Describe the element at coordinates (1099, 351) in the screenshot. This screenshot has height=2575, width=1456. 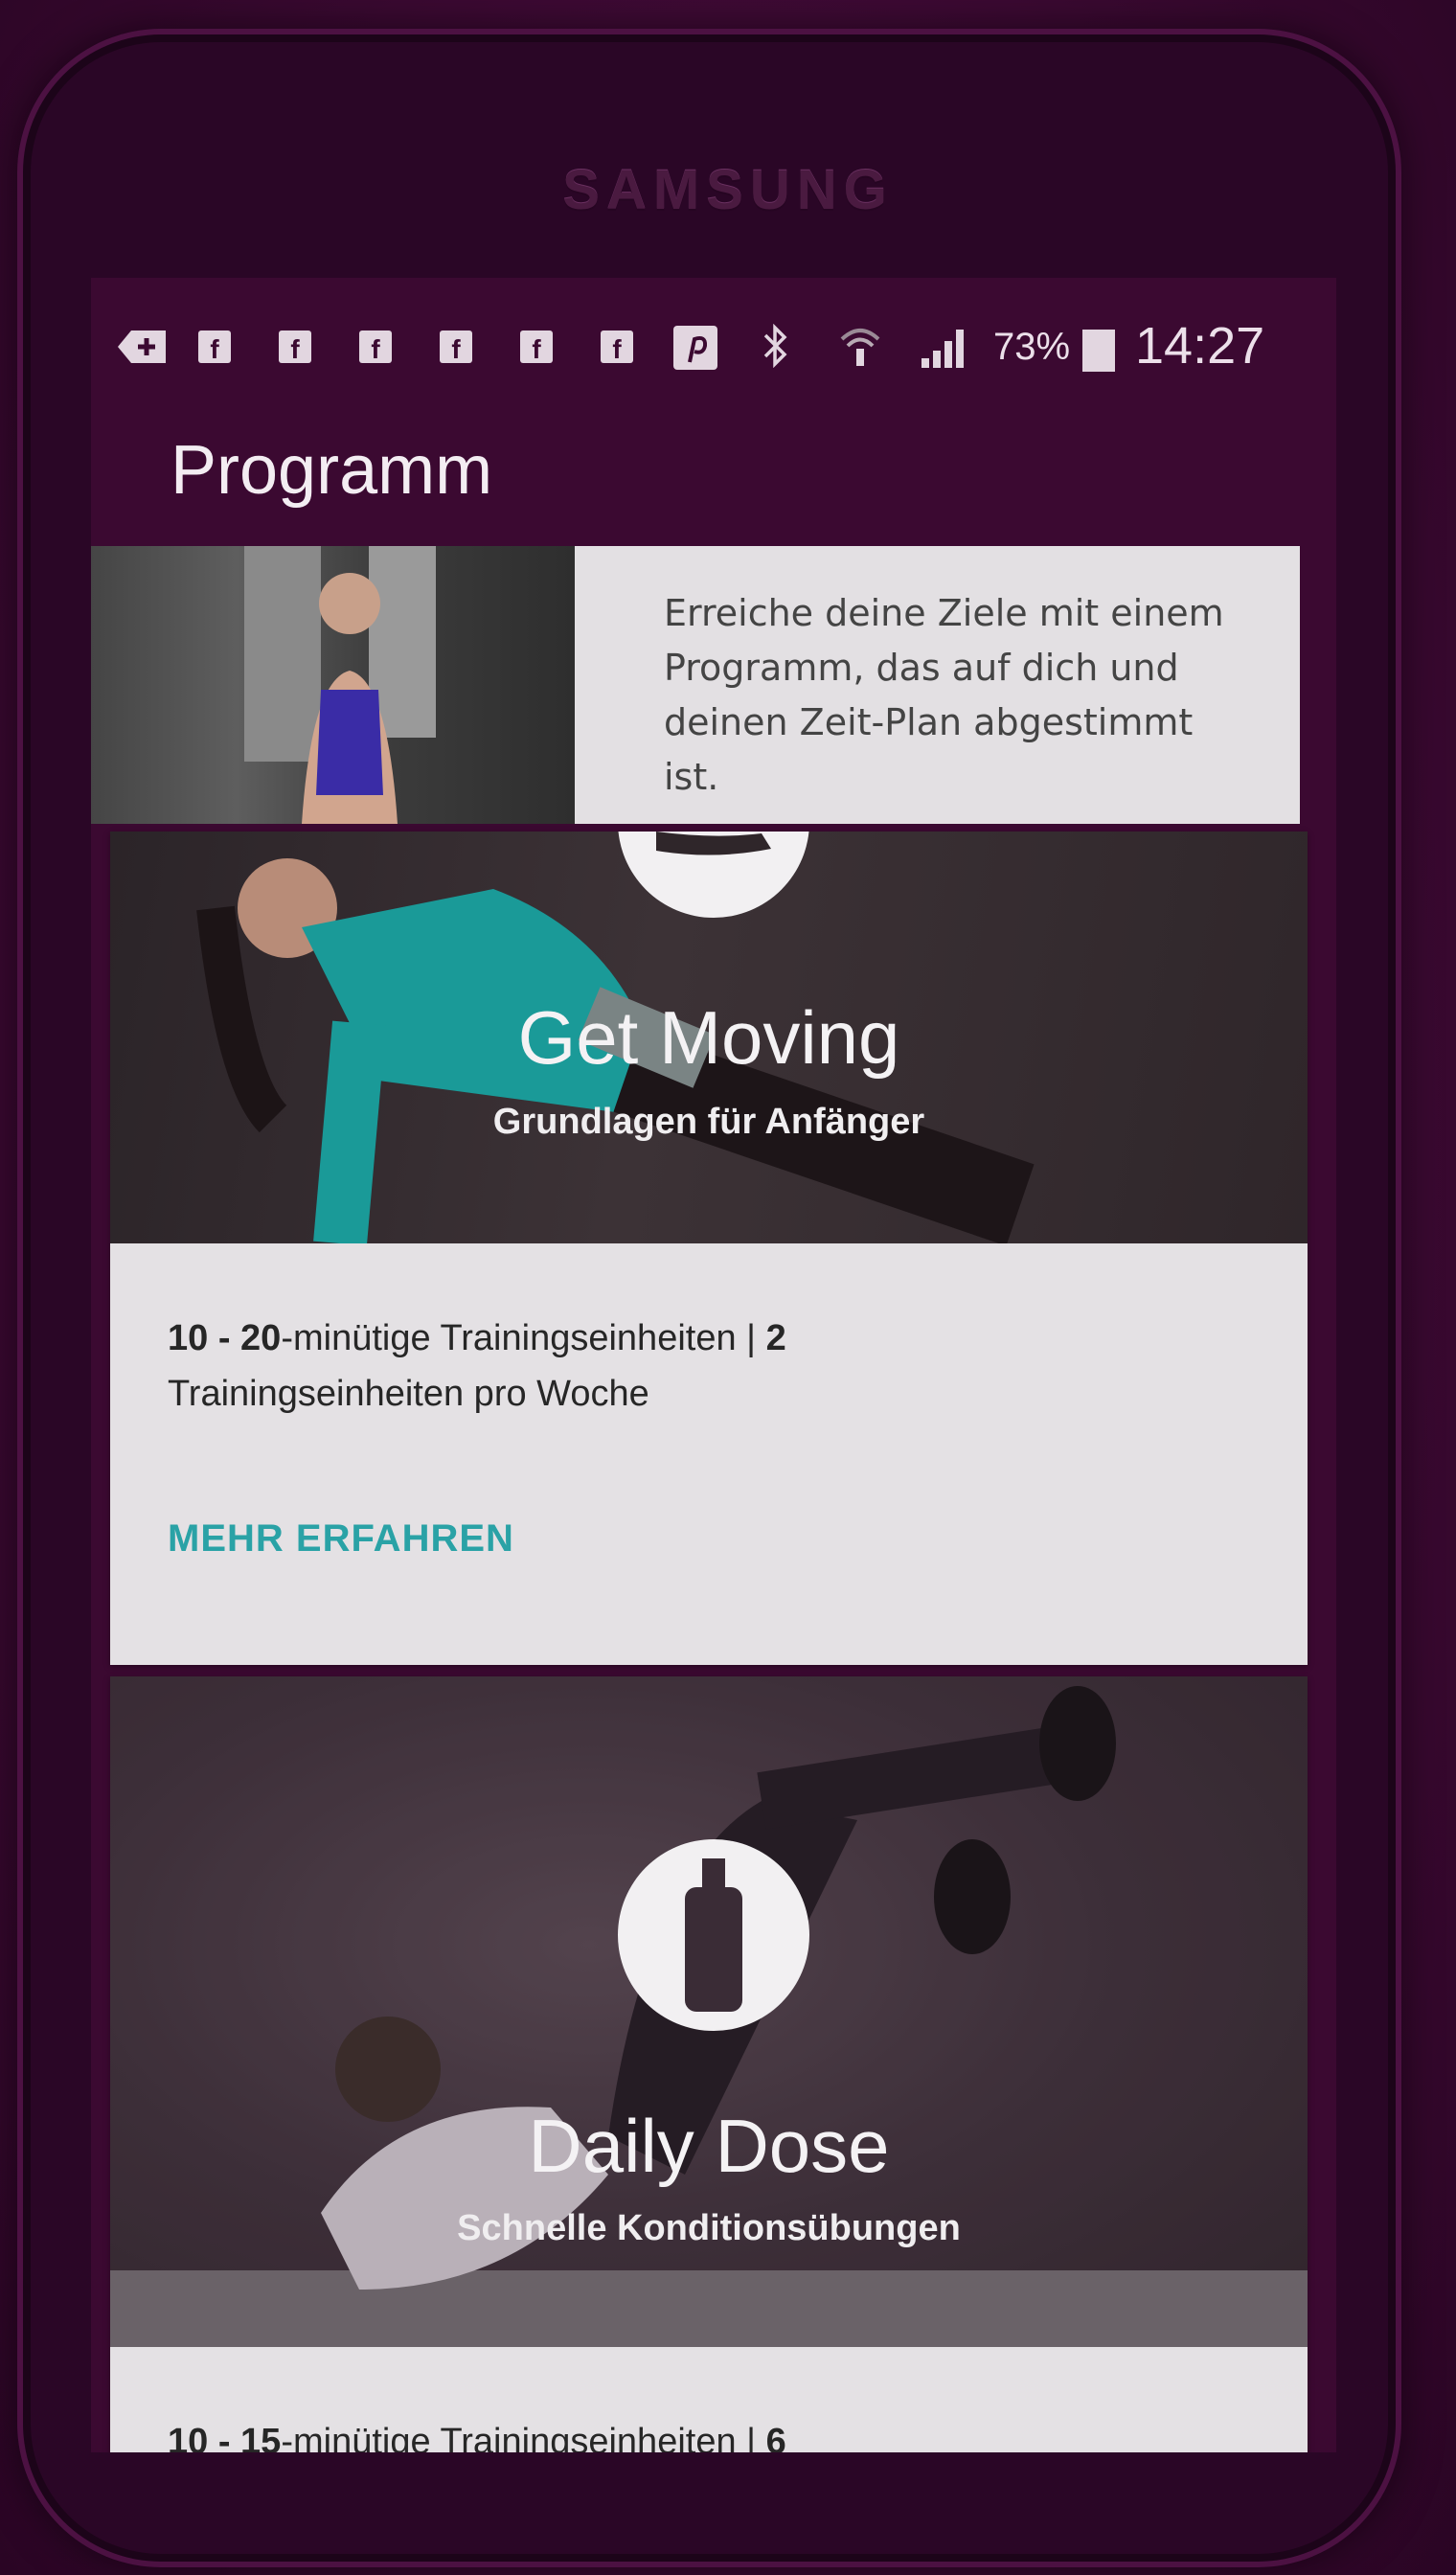
I see `battery-icon` at that location.